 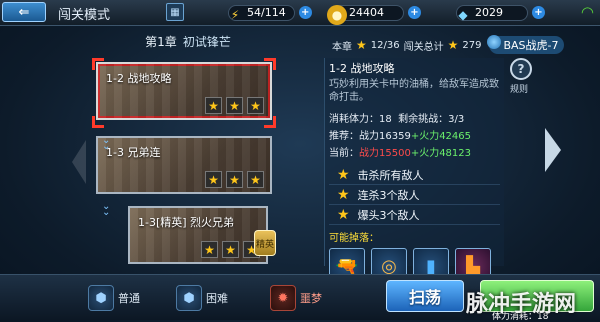 What do you see at coordinates (139, 78) in the screenshot?
I see `stage-label: 1-2 战地攻略` at bounding box center [139, 78].